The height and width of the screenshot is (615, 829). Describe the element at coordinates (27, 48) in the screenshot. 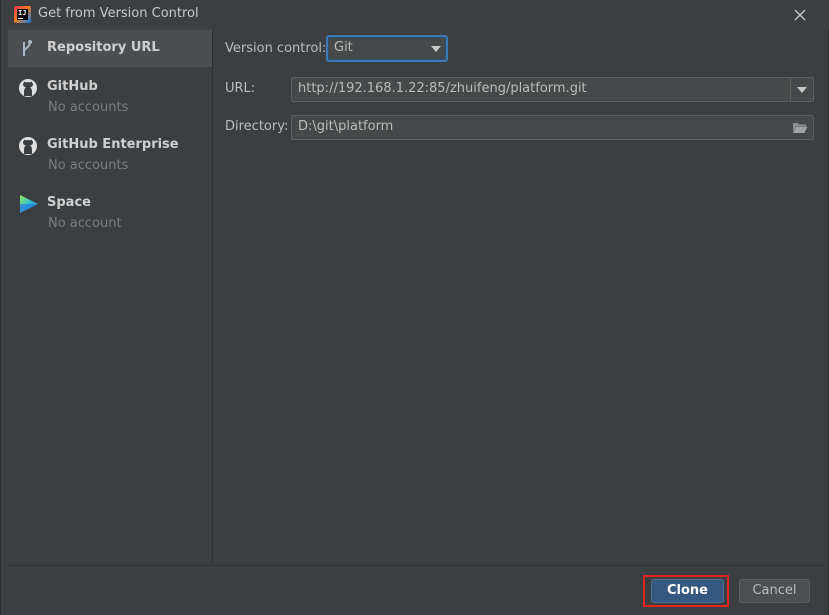

I see `vcs-branch-icon` at that location.